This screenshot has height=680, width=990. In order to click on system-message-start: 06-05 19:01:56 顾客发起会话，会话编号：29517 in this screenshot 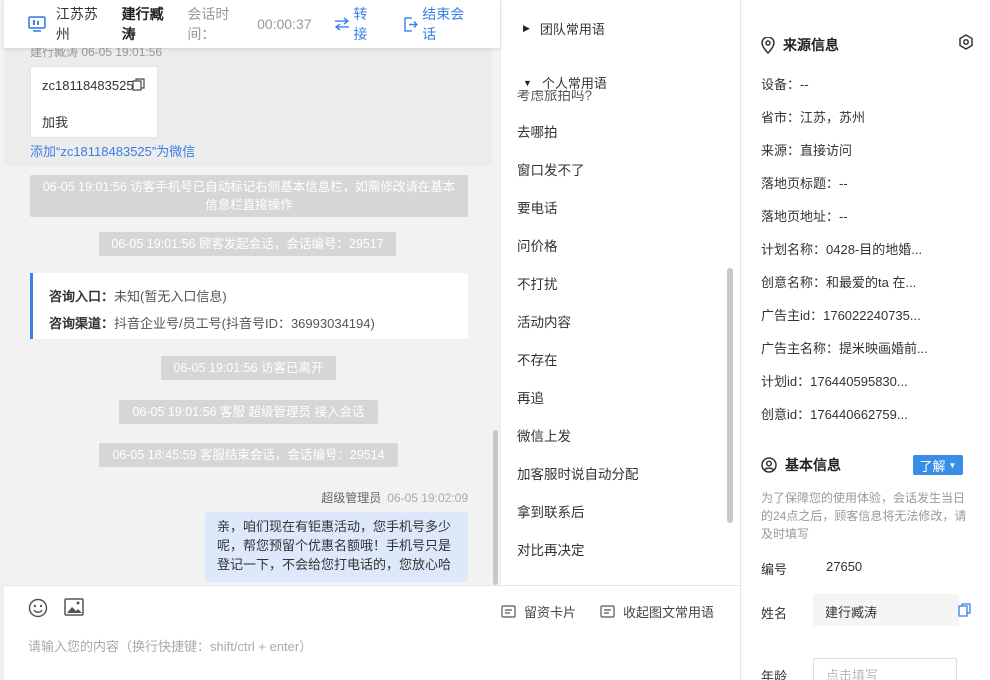, I will do `click(247, 244)`.